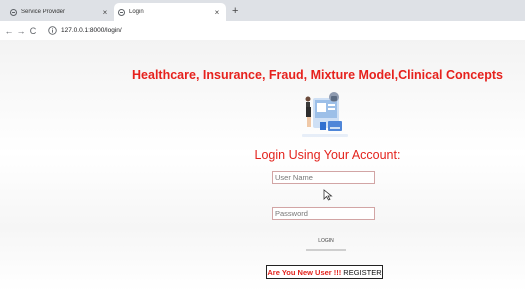 The width and height of the screenshot is (525, 291). What do you see at coordinates (9, 31) in the screenshot?
I see `back-arrow-icon: ←` at bounding box center [9, 31].